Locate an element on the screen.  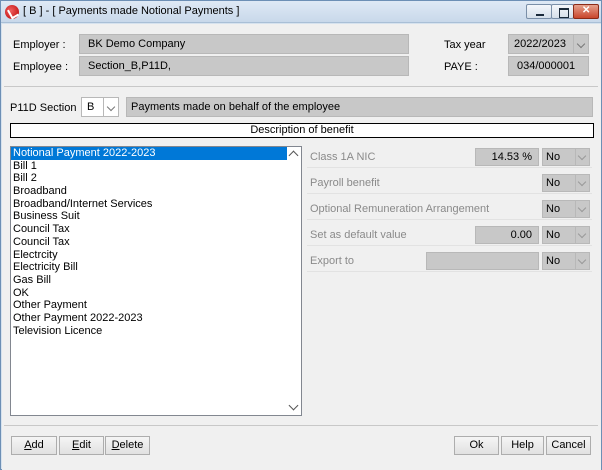
list-item: Notional Payment 2022-2023 is located at coordinates (150, 153).